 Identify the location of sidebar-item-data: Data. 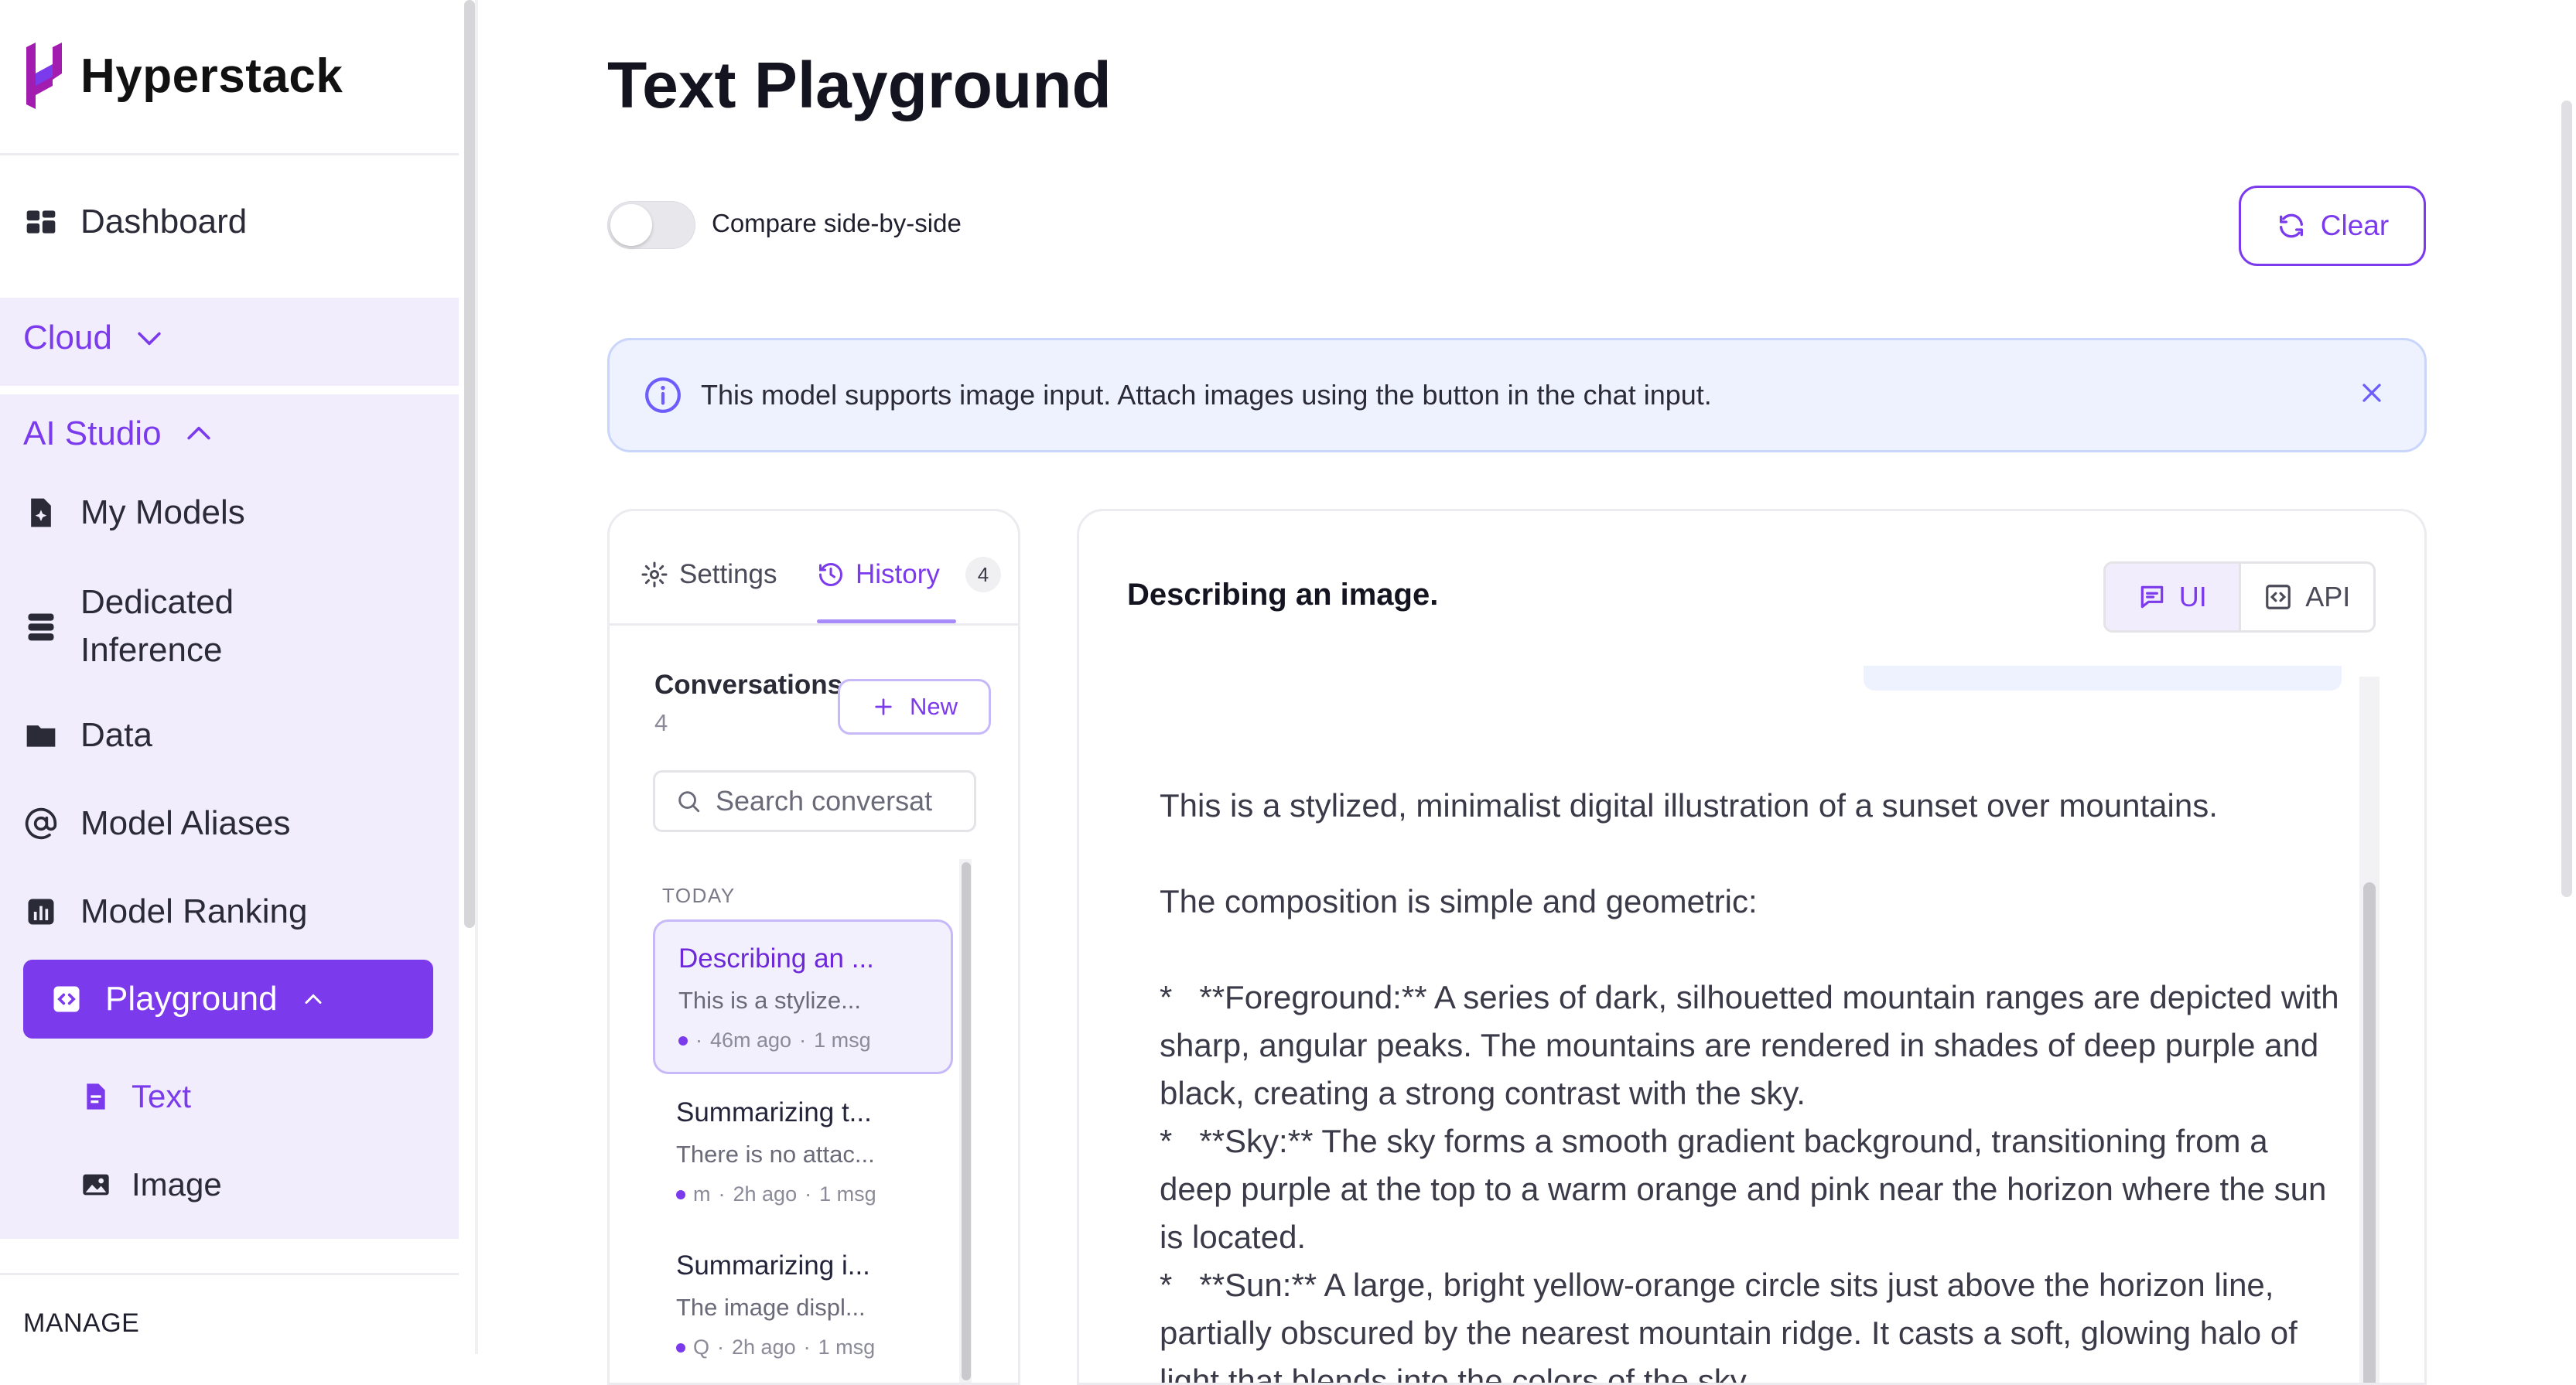
(87, 735).